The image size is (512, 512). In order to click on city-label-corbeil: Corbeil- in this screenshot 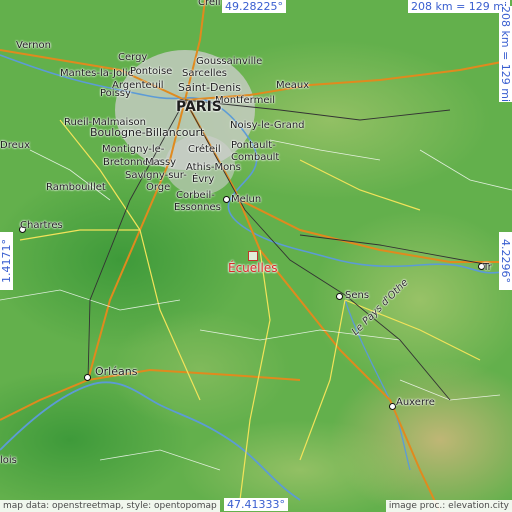, I will do `click(195, 195)`.